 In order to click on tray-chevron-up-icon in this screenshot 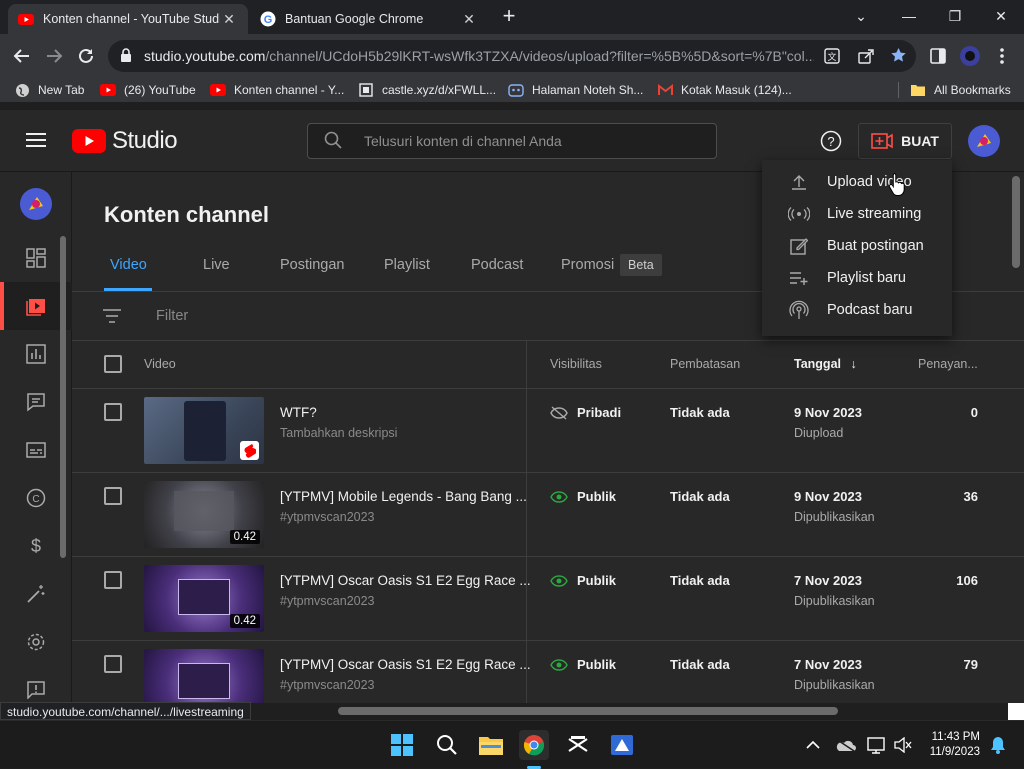, I will do `click(813, 745)`.